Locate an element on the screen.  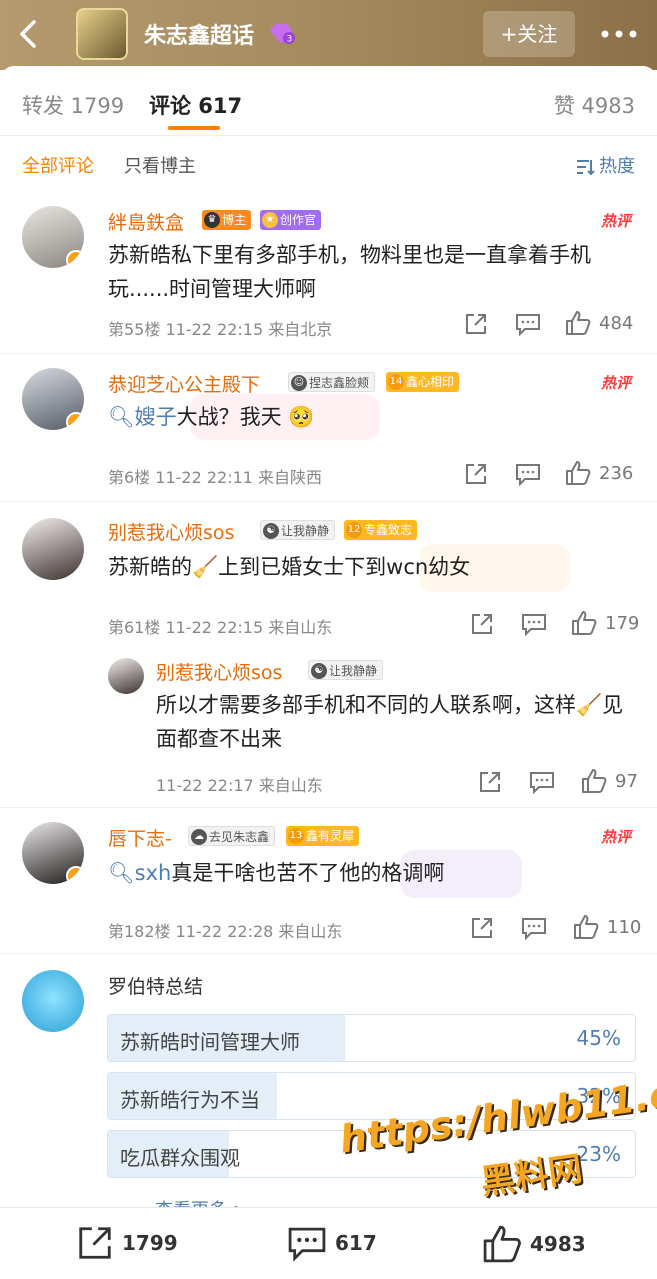
tab-comments: 评论 617 is located at coordinates (195, 105).